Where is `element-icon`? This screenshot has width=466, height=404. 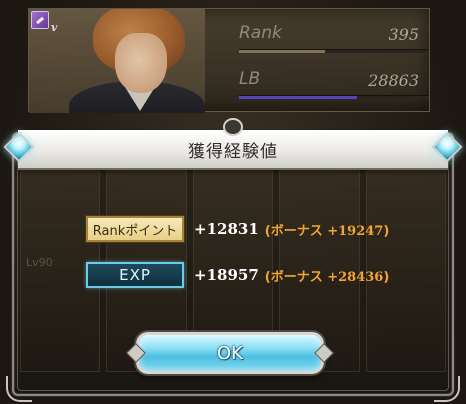 element-icon is located at coordinates (40, 20).